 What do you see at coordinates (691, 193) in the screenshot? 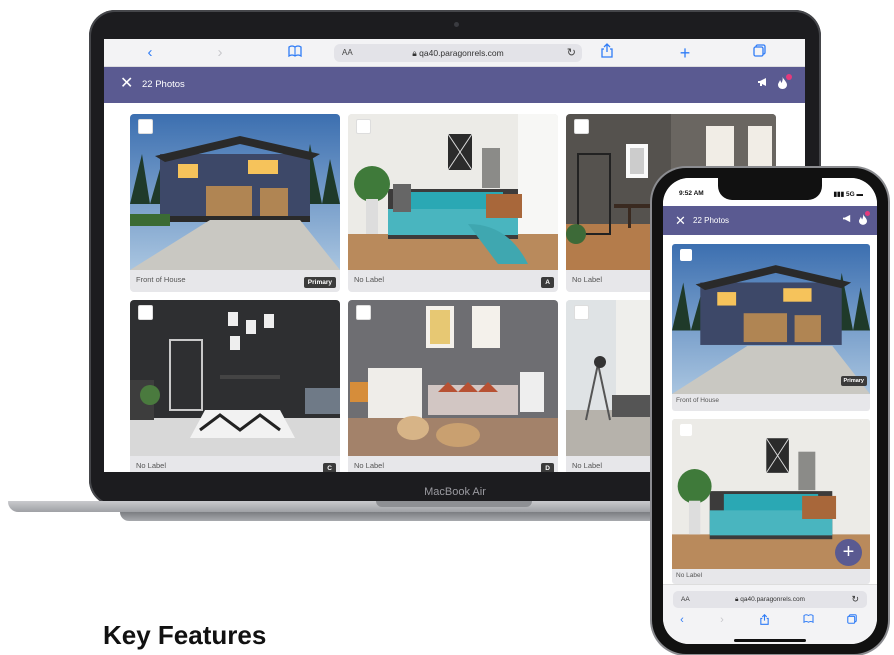
I see `status-time: 9:52 AM` at bounding box center [691, 193].